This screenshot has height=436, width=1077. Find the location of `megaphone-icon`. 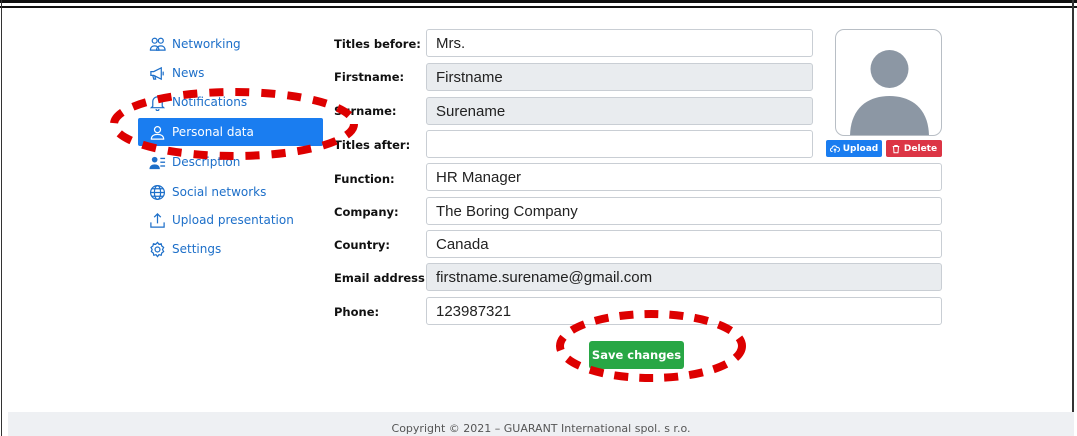

megaphone-icon is located at coordinates (157, 73).